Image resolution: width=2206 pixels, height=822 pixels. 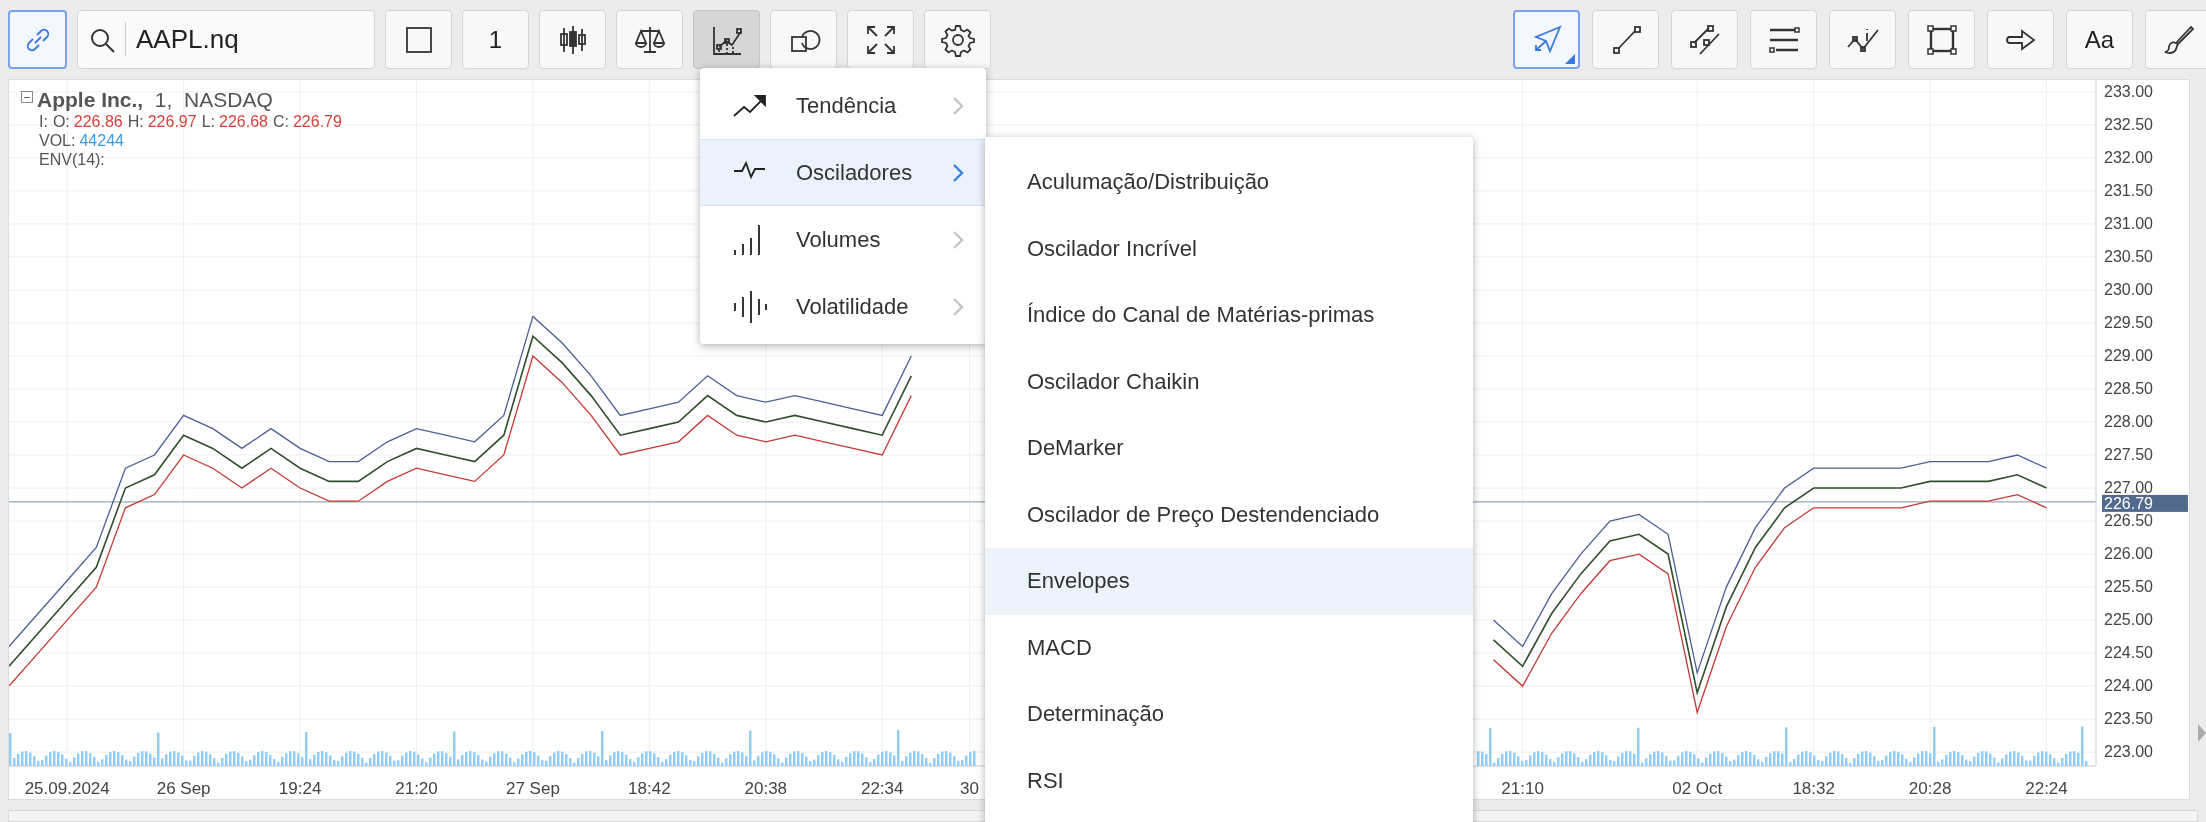 I want to click on submenu-item: DeMarker, so click(x=1229, y=448).